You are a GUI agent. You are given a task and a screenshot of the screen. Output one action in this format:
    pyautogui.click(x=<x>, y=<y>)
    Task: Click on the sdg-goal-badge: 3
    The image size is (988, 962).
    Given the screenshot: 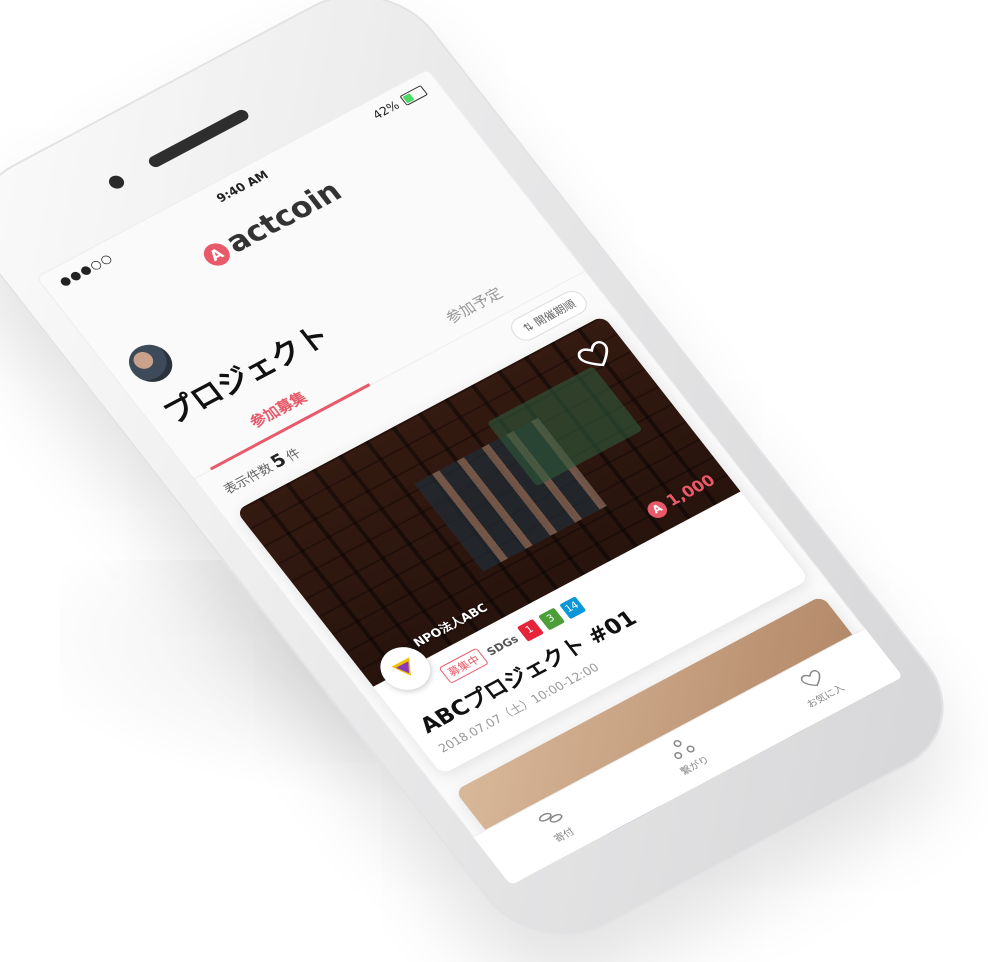 What is the action you would take?
    pyautogui.click(x=551, y=619)
    